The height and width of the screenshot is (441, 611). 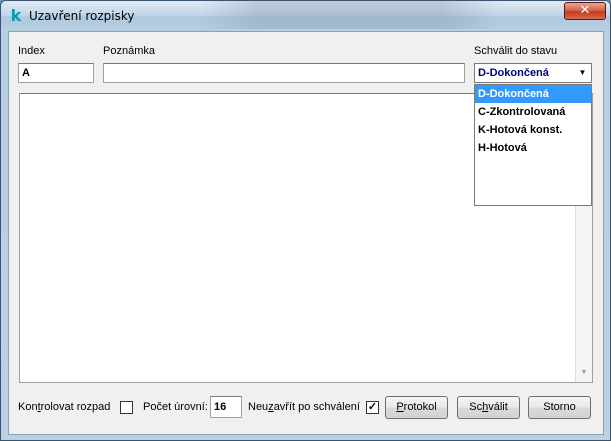 I want to click on app-k-icon: k, so click(x=16, y=15).